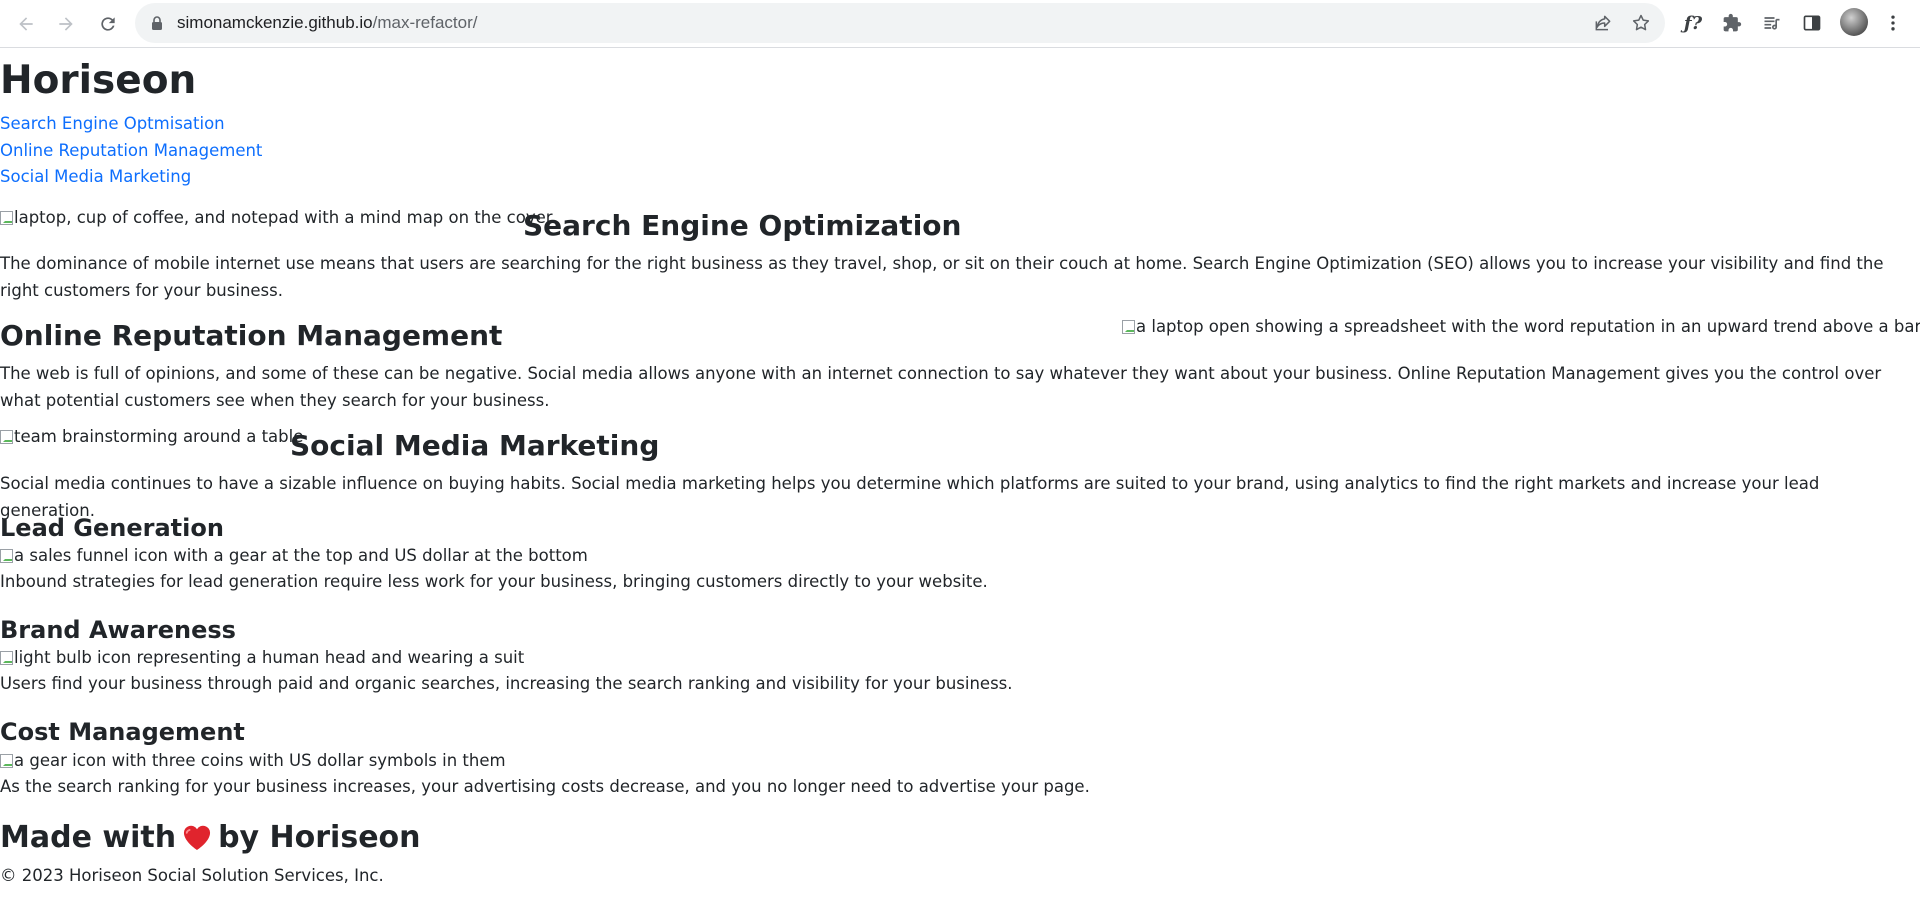 The width and height of the screenshot is (1920, 901). I want to click on heart-icon, so click(197, 838).